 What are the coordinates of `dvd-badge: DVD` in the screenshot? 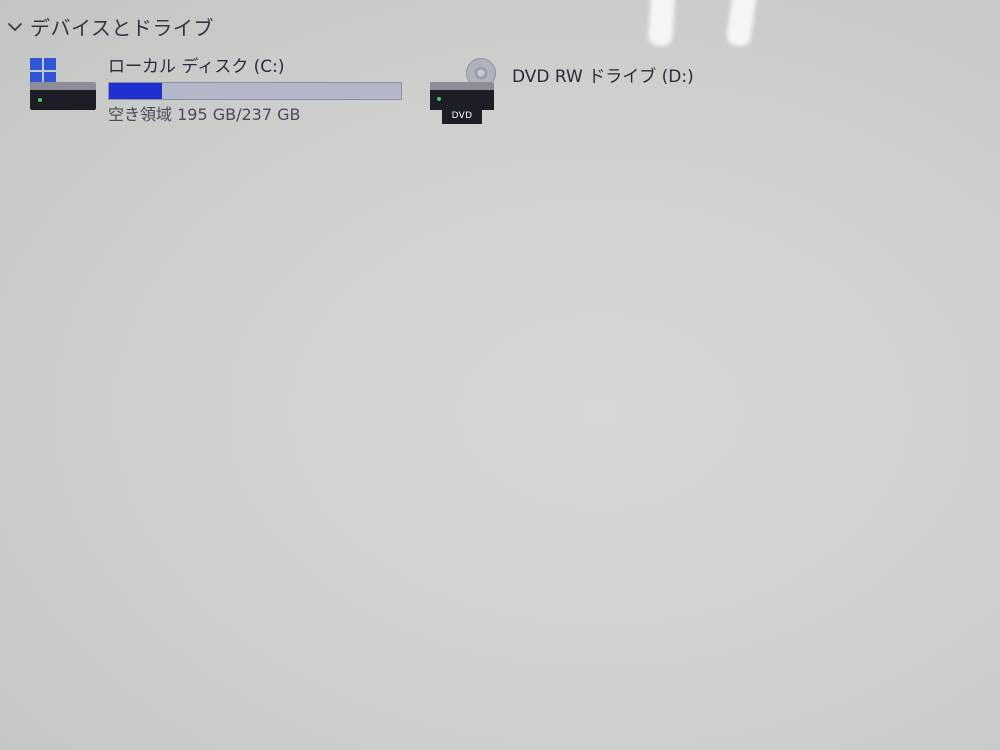 It's located at (462, 116).